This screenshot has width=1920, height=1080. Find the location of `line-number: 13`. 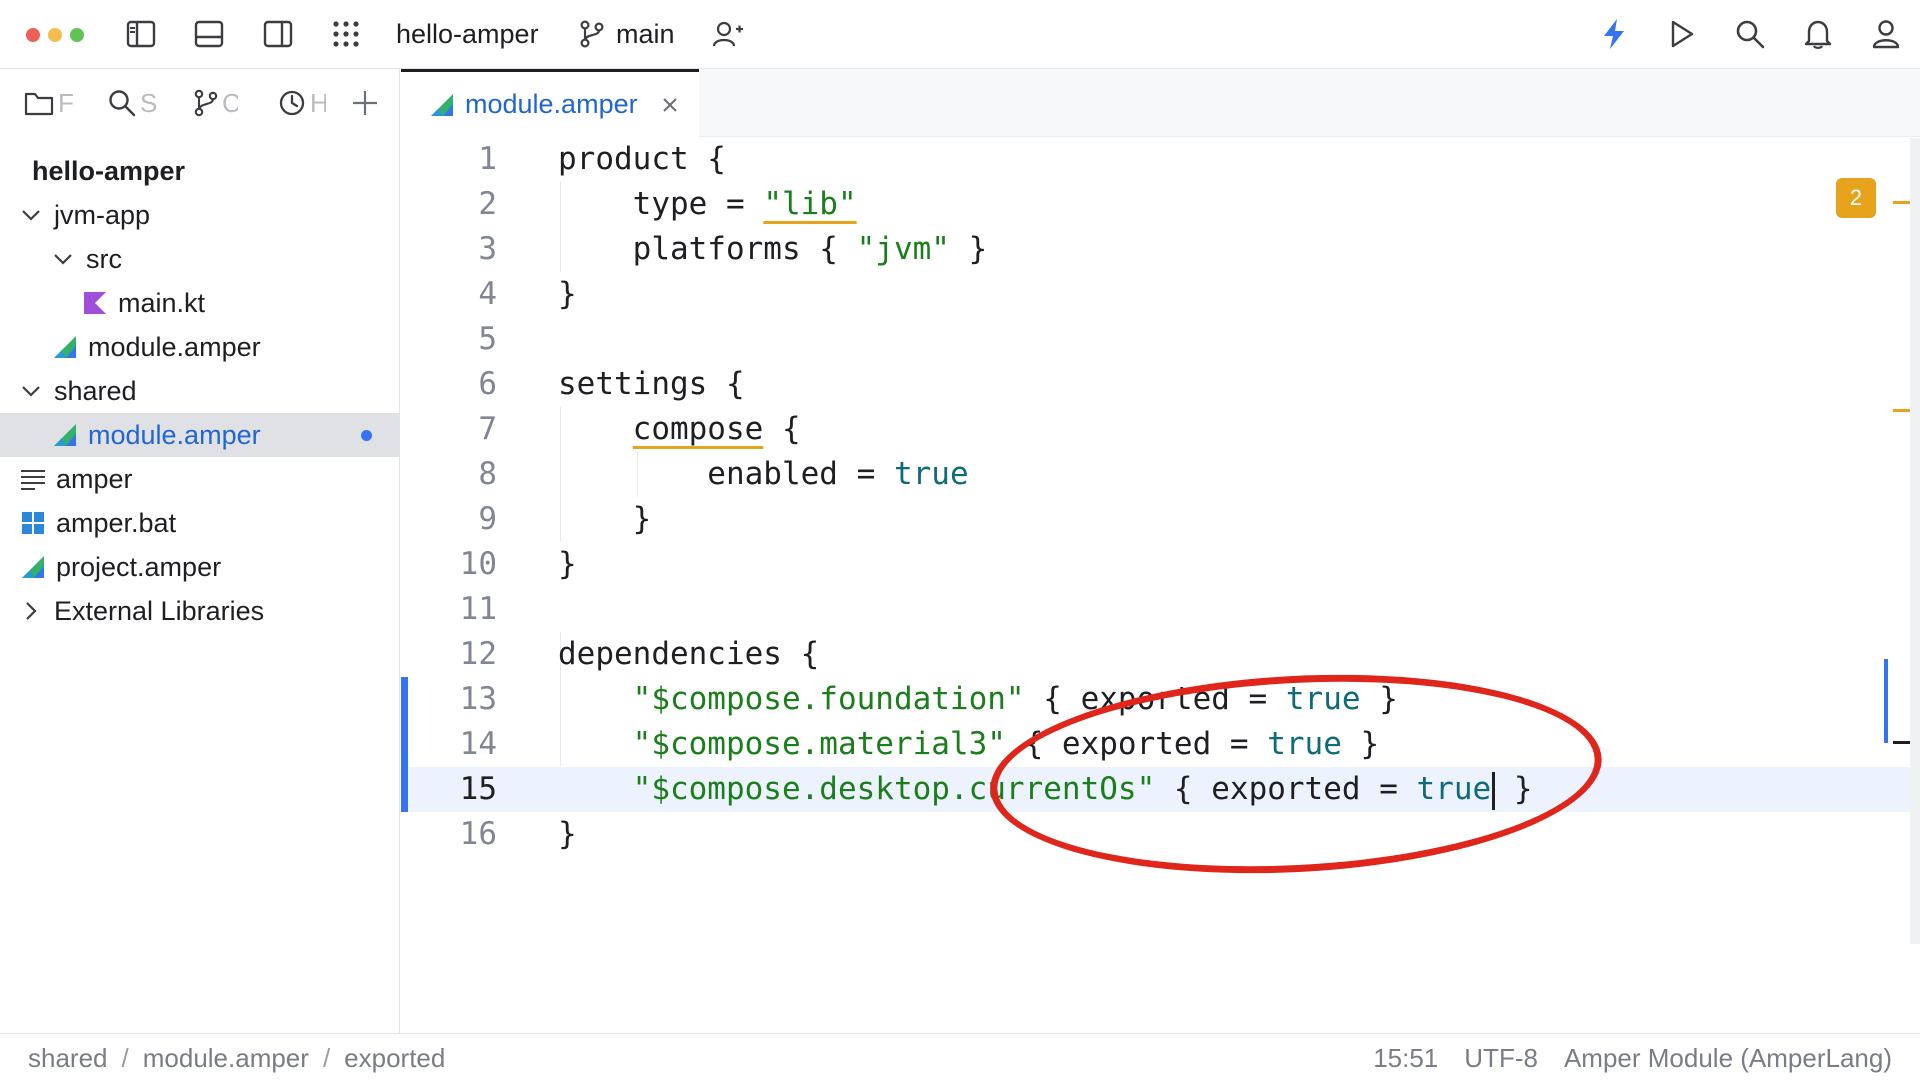

line-number: 13 is located at coordinates (478, 699).